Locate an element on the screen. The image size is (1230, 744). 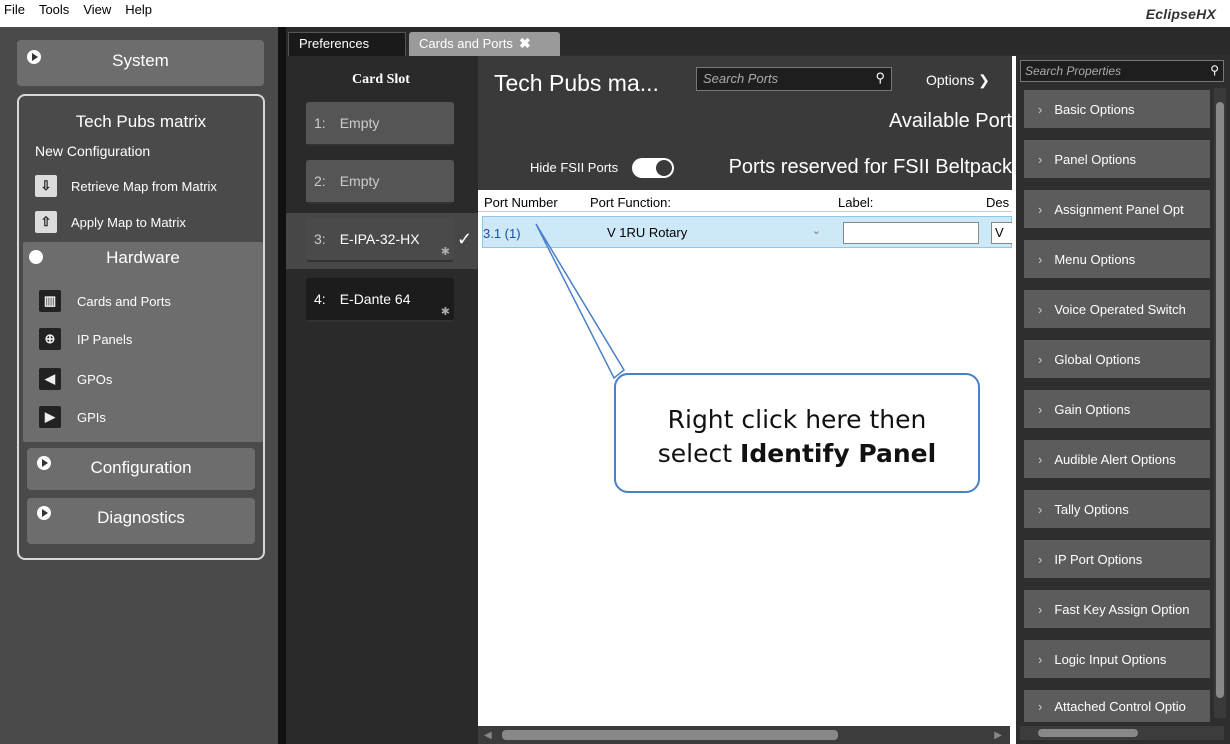
prop-label: Assignment Panel Opt is located at coordinates (1119, 209).